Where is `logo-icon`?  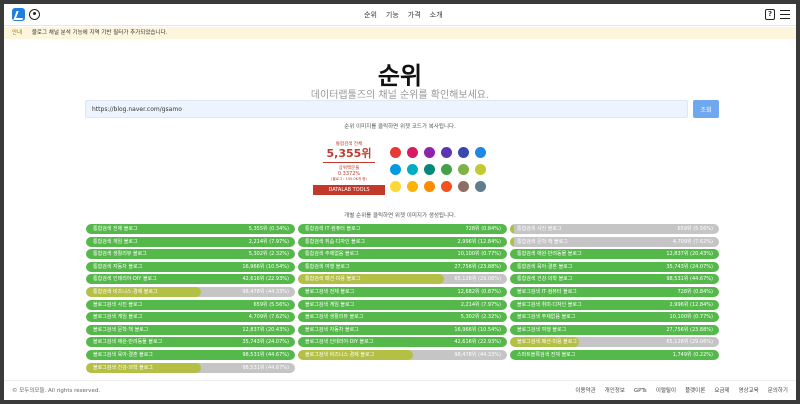 logo-icon is located at coordinates (18, 14).